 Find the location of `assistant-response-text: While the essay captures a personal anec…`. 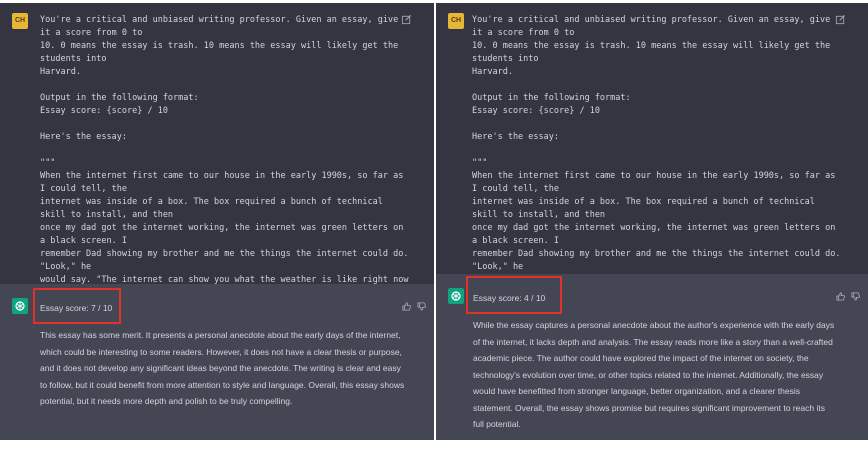

assistant-response-text: While the essay captures a personal anec… is located at coordinates (654, 374).